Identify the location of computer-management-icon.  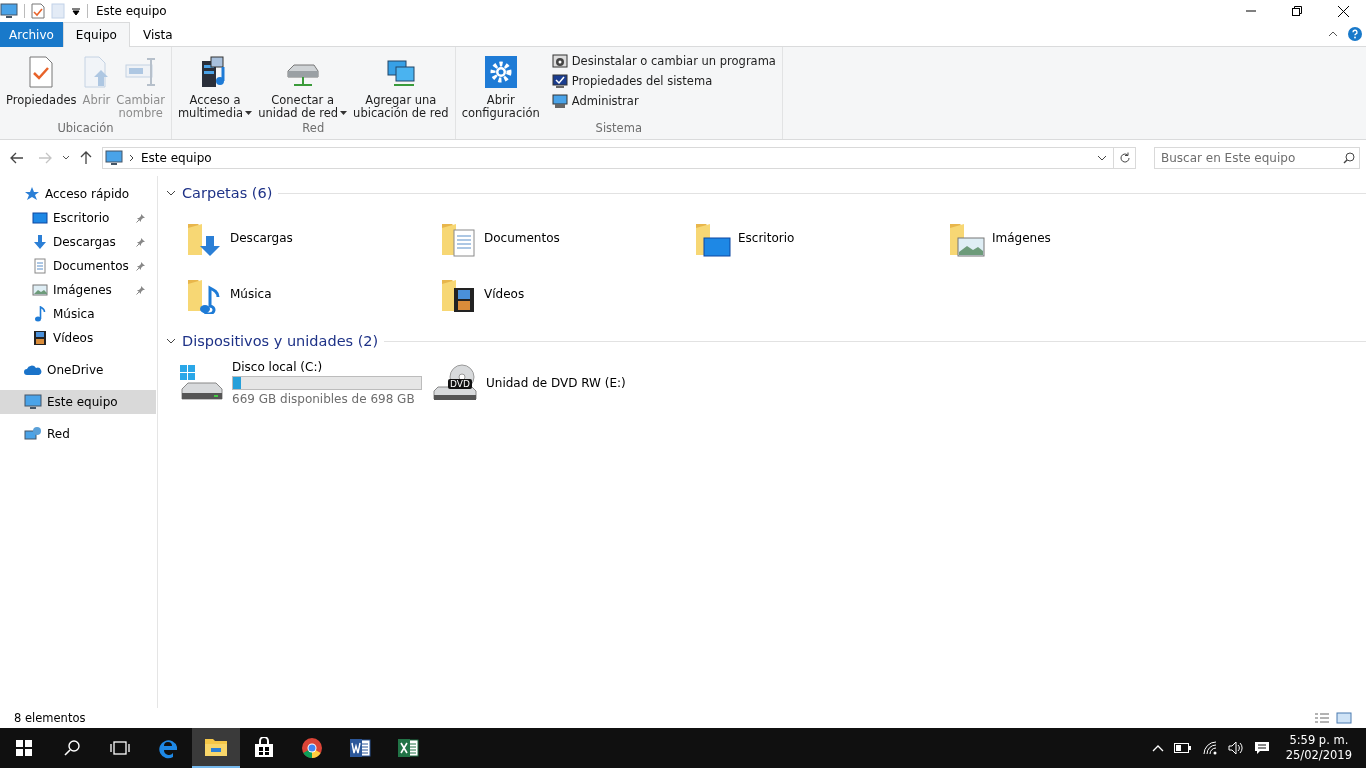
(559, 101).